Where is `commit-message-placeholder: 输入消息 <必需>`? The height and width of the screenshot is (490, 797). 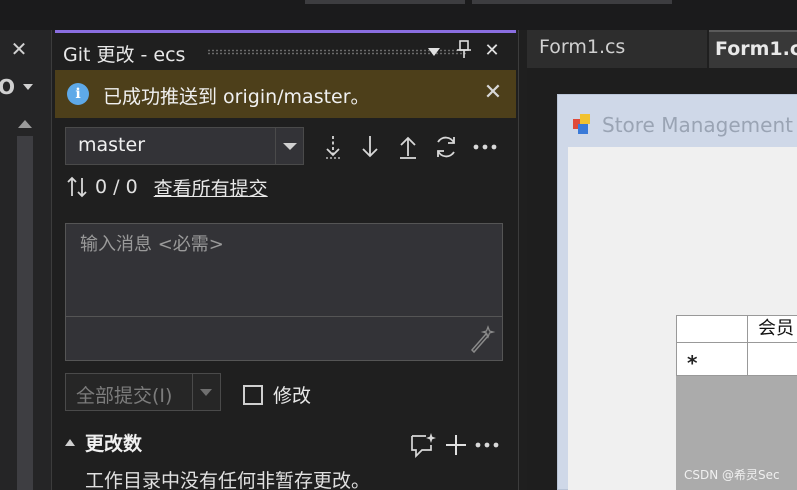 commit-message-placeholder: 输入消息 <必需> is located at coordinates (152, 244).